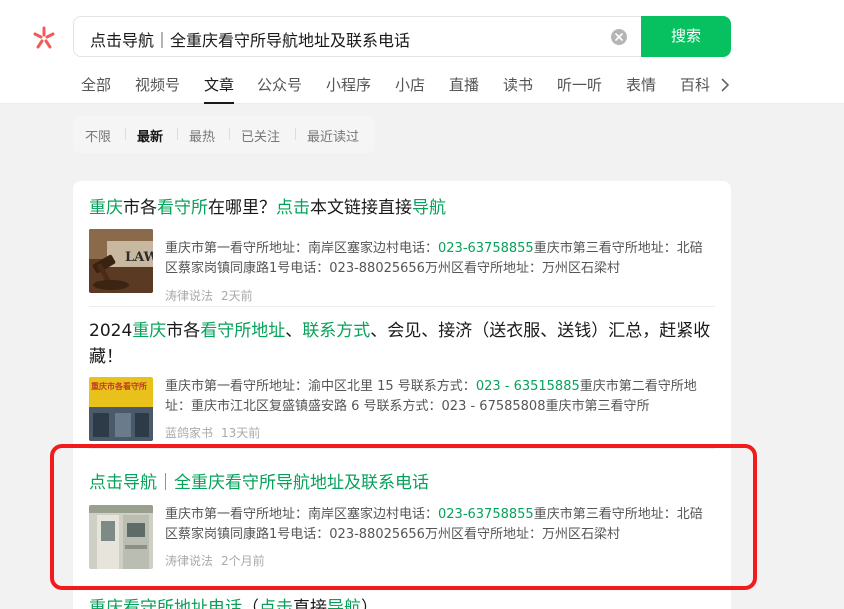 This screenshot has width=844, height=609. I want to click on tab-listen: 听一听, so click(579, 89).